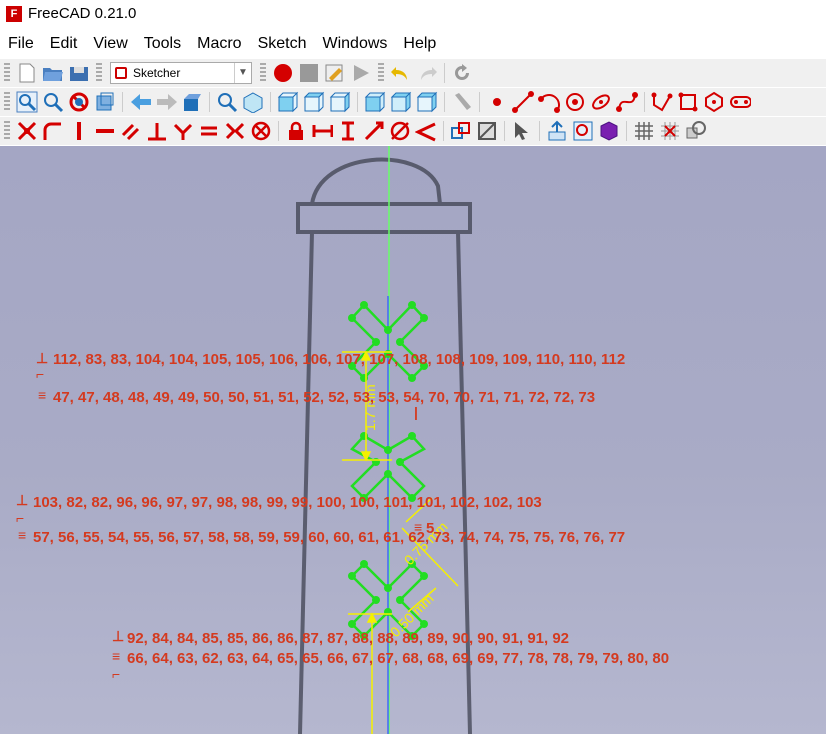 Image resolution: width=826 pixels, height=734 pixels. What do you see at coordinates (670, 131) in the screenshot?
I see `snap-icon` at bounding box center [670, 131].